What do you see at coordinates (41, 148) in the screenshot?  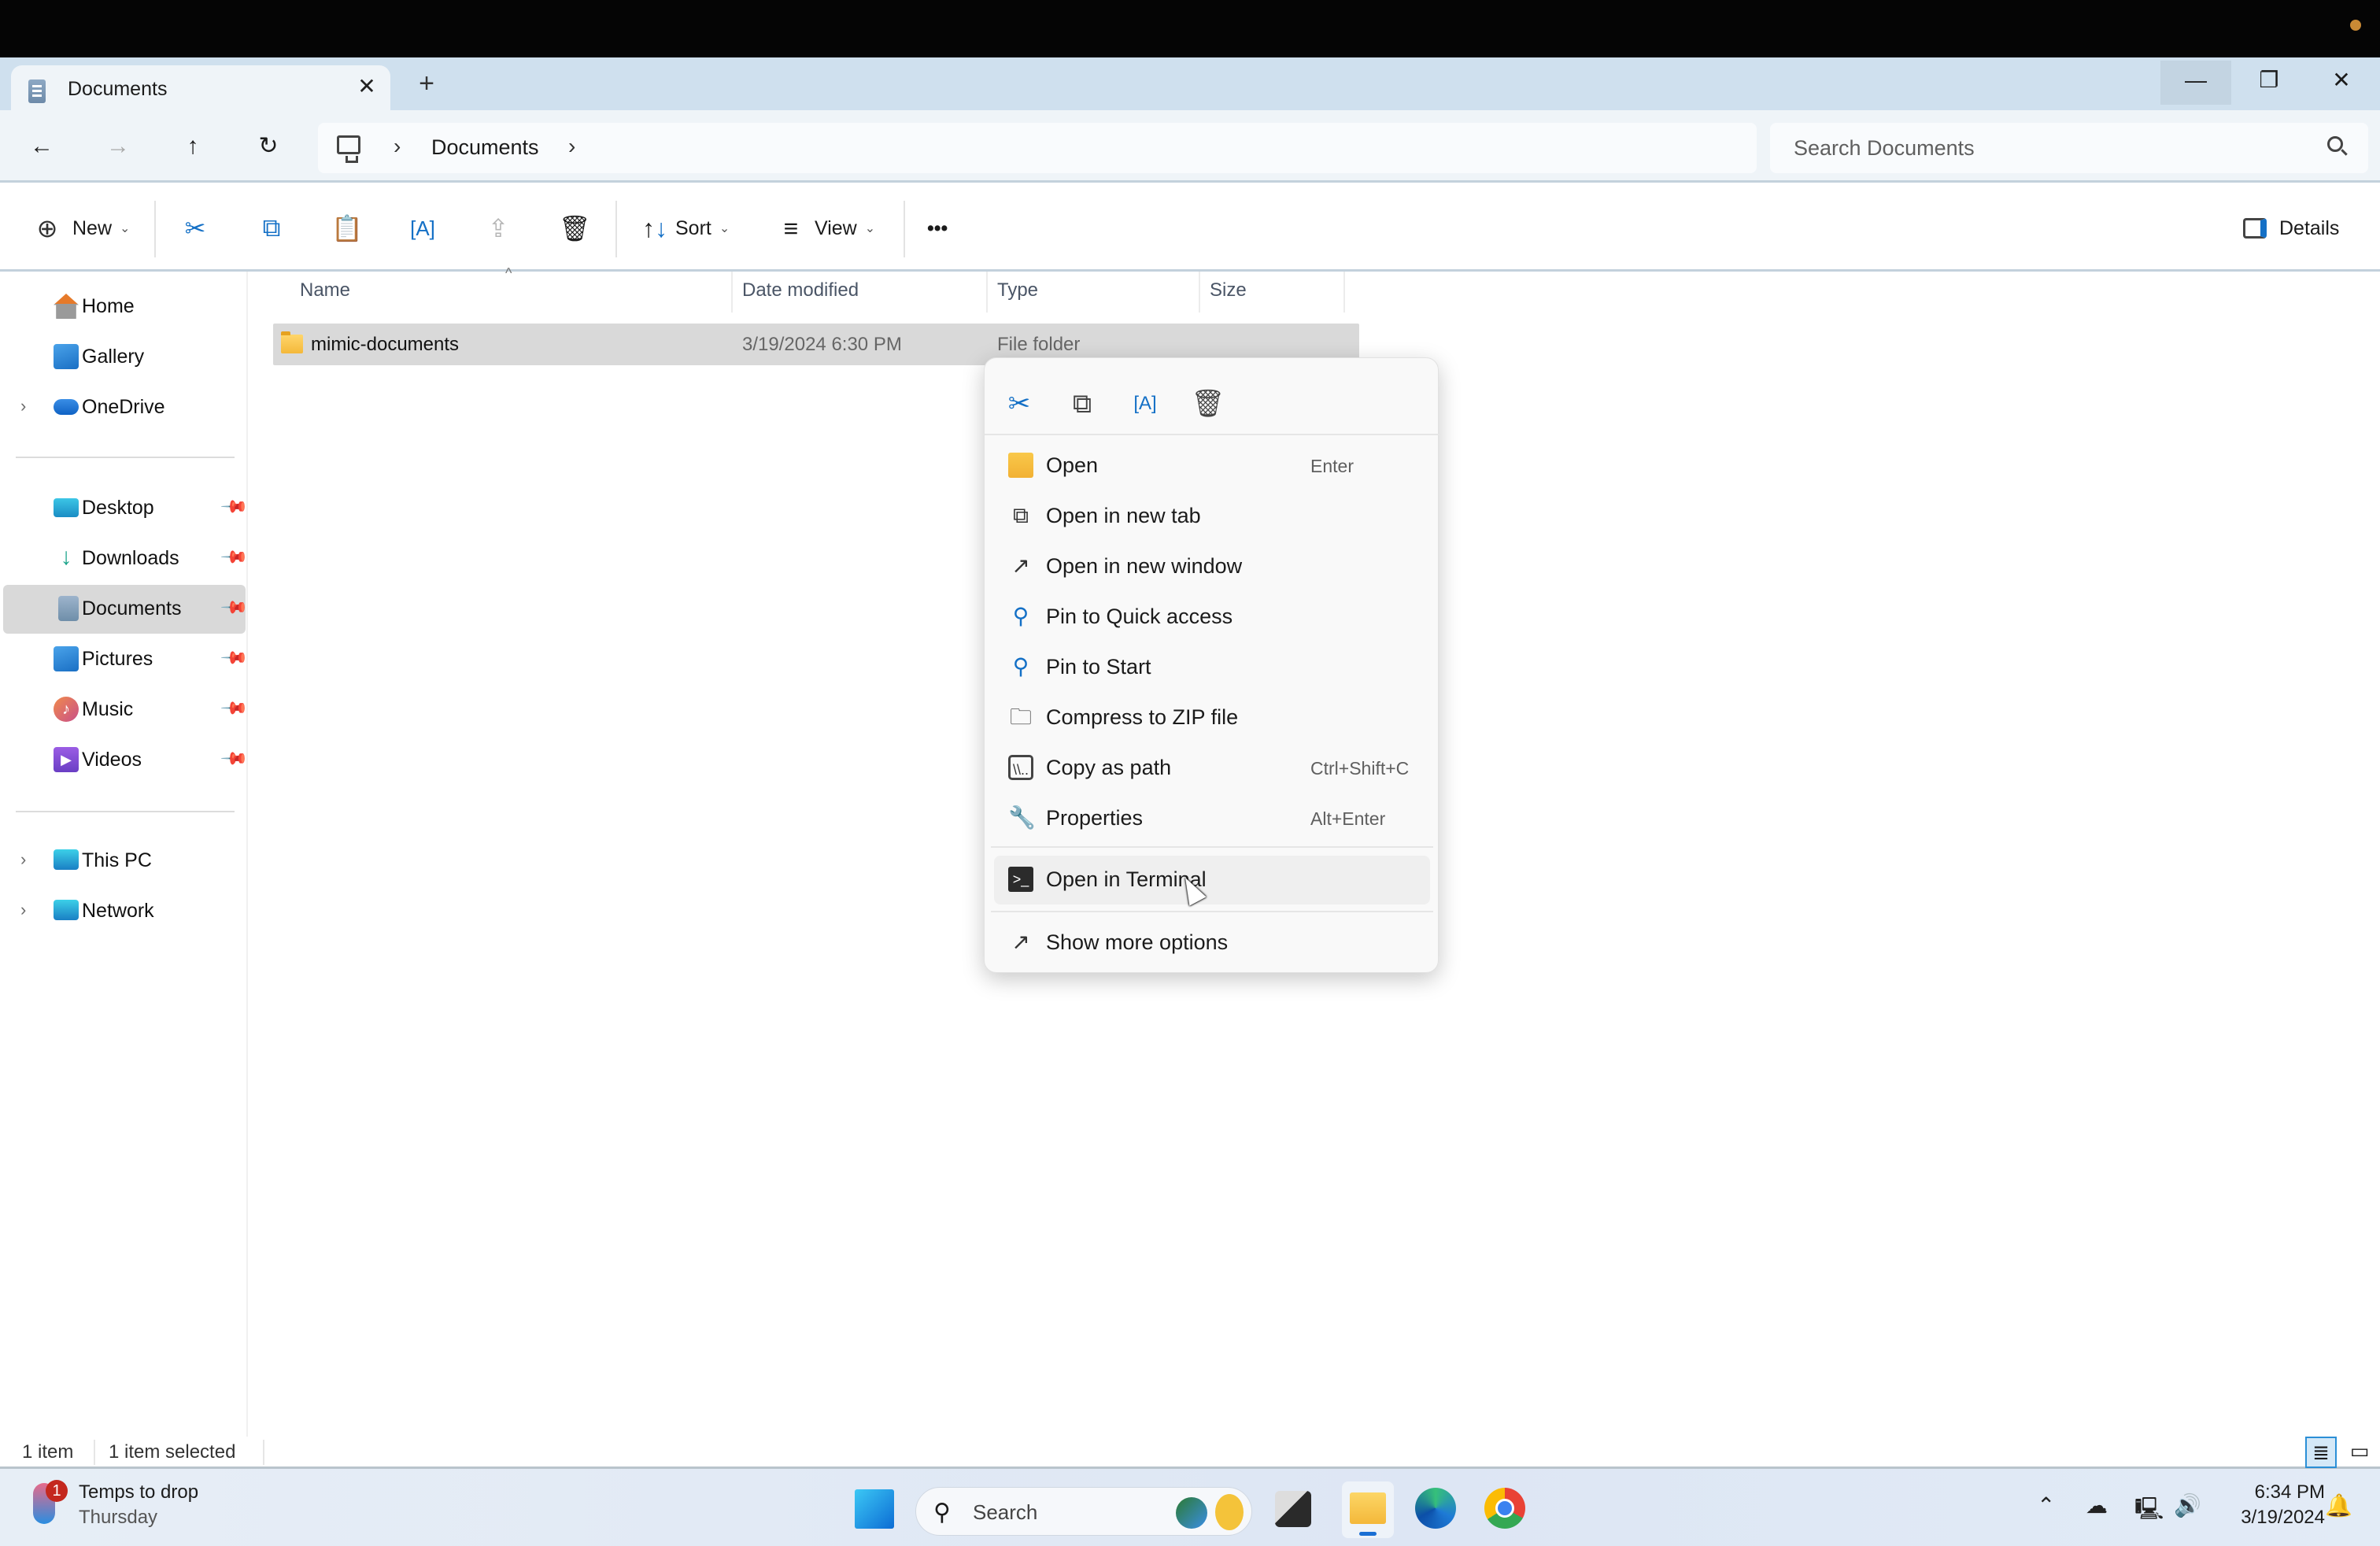 I see `back-icon: ←` at bounding box center [41, 148].